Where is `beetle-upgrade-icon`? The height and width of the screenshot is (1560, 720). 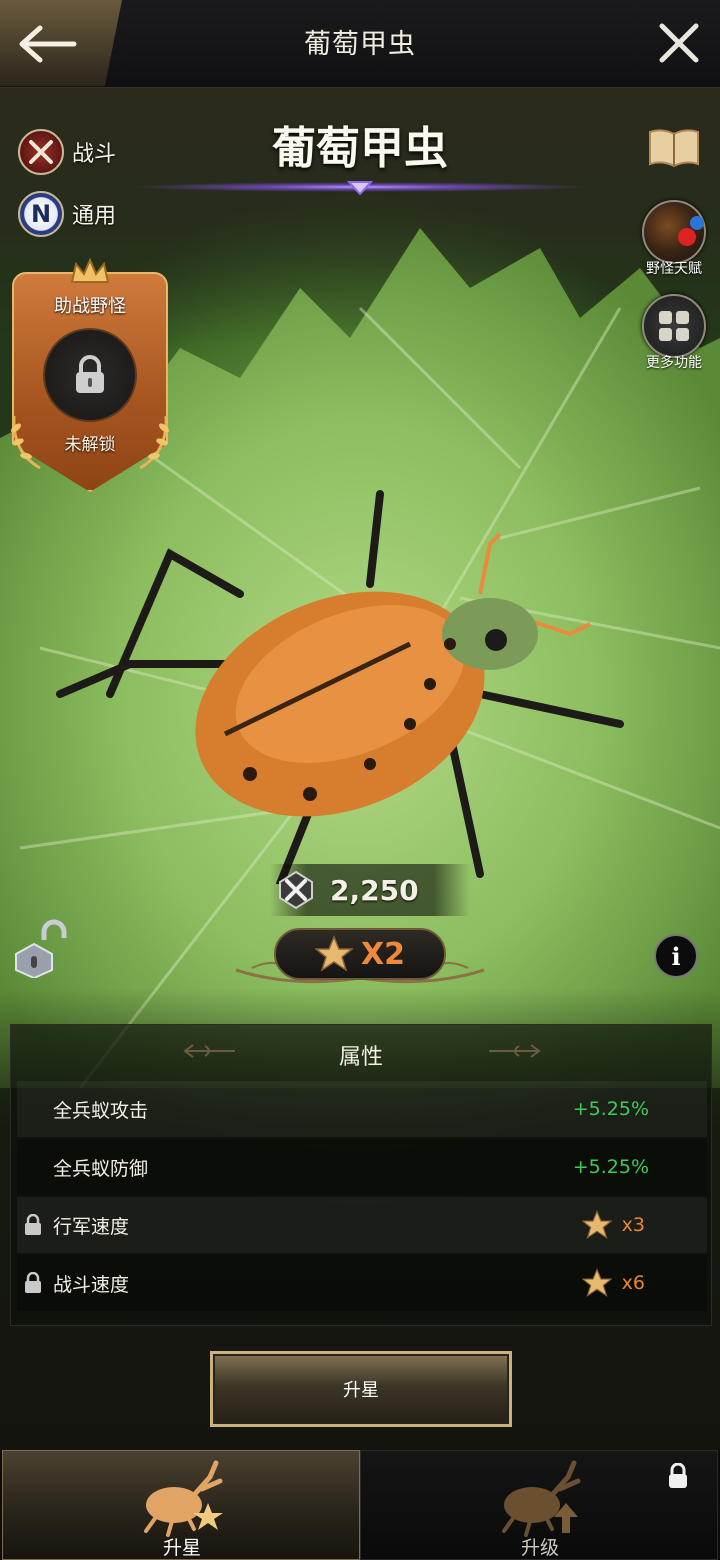
beetle-upgrade-icon is located at coordinates (541, 1498).